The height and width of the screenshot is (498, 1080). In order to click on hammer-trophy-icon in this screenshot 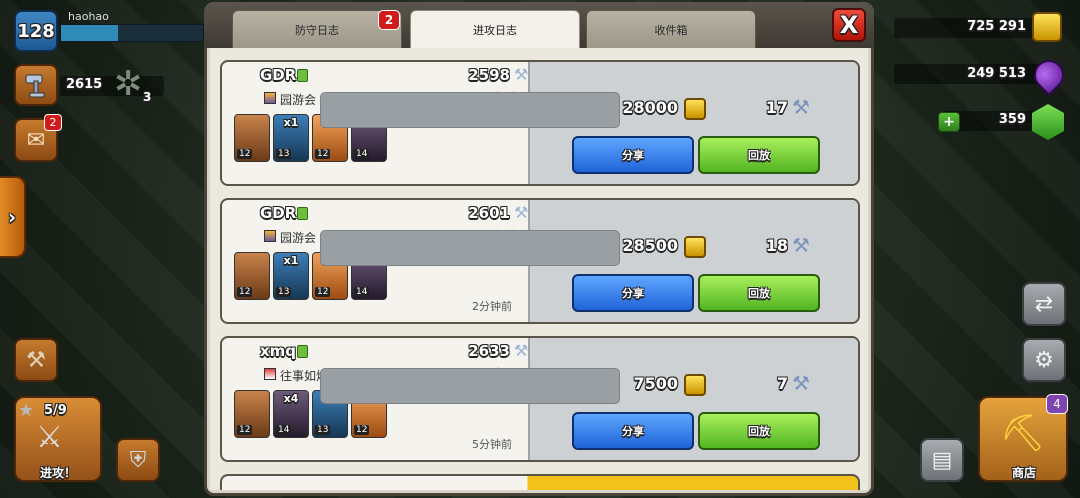, I will do `click(35, 86)`.